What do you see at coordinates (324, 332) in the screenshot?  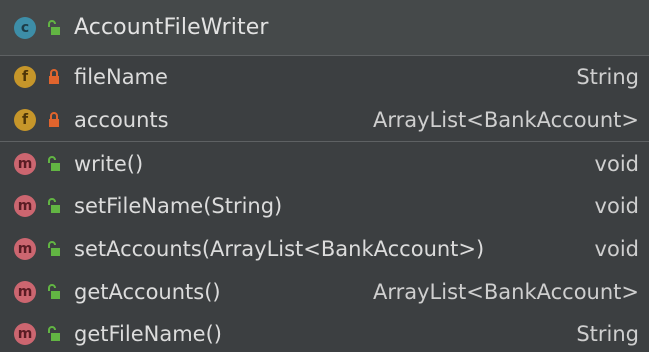 I see `method-row: m getFileName() String` at bounding box center [324, 332].